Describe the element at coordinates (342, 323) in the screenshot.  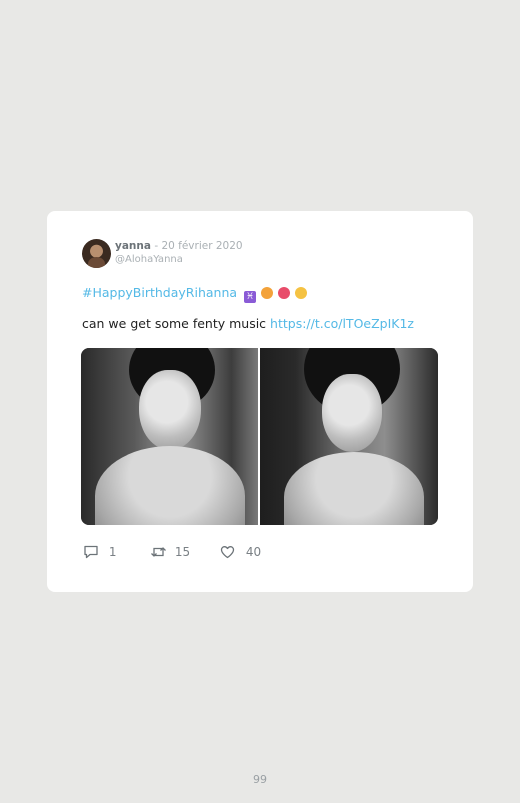
I see `tweet-link: https://t.co/lTOeZpIK1z` at that location.